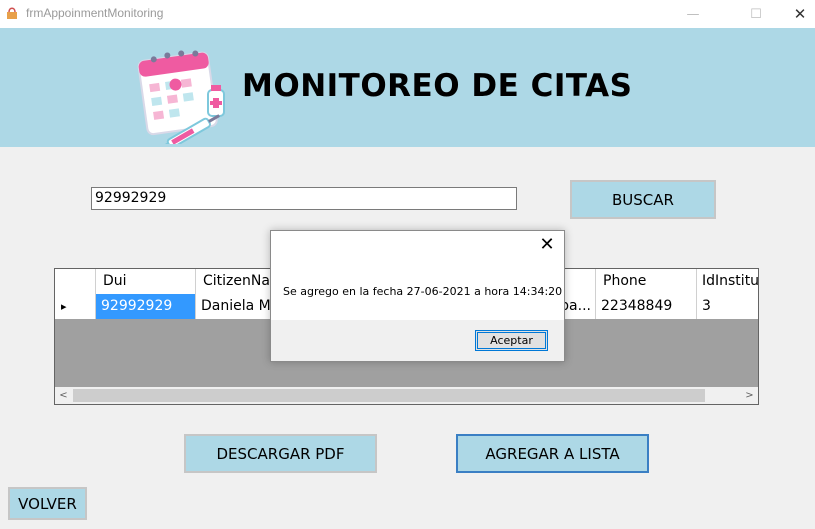 The width and height of the screenshot is (815, 529). I want to click on column-header-dui: Dui, so click(146, 281).